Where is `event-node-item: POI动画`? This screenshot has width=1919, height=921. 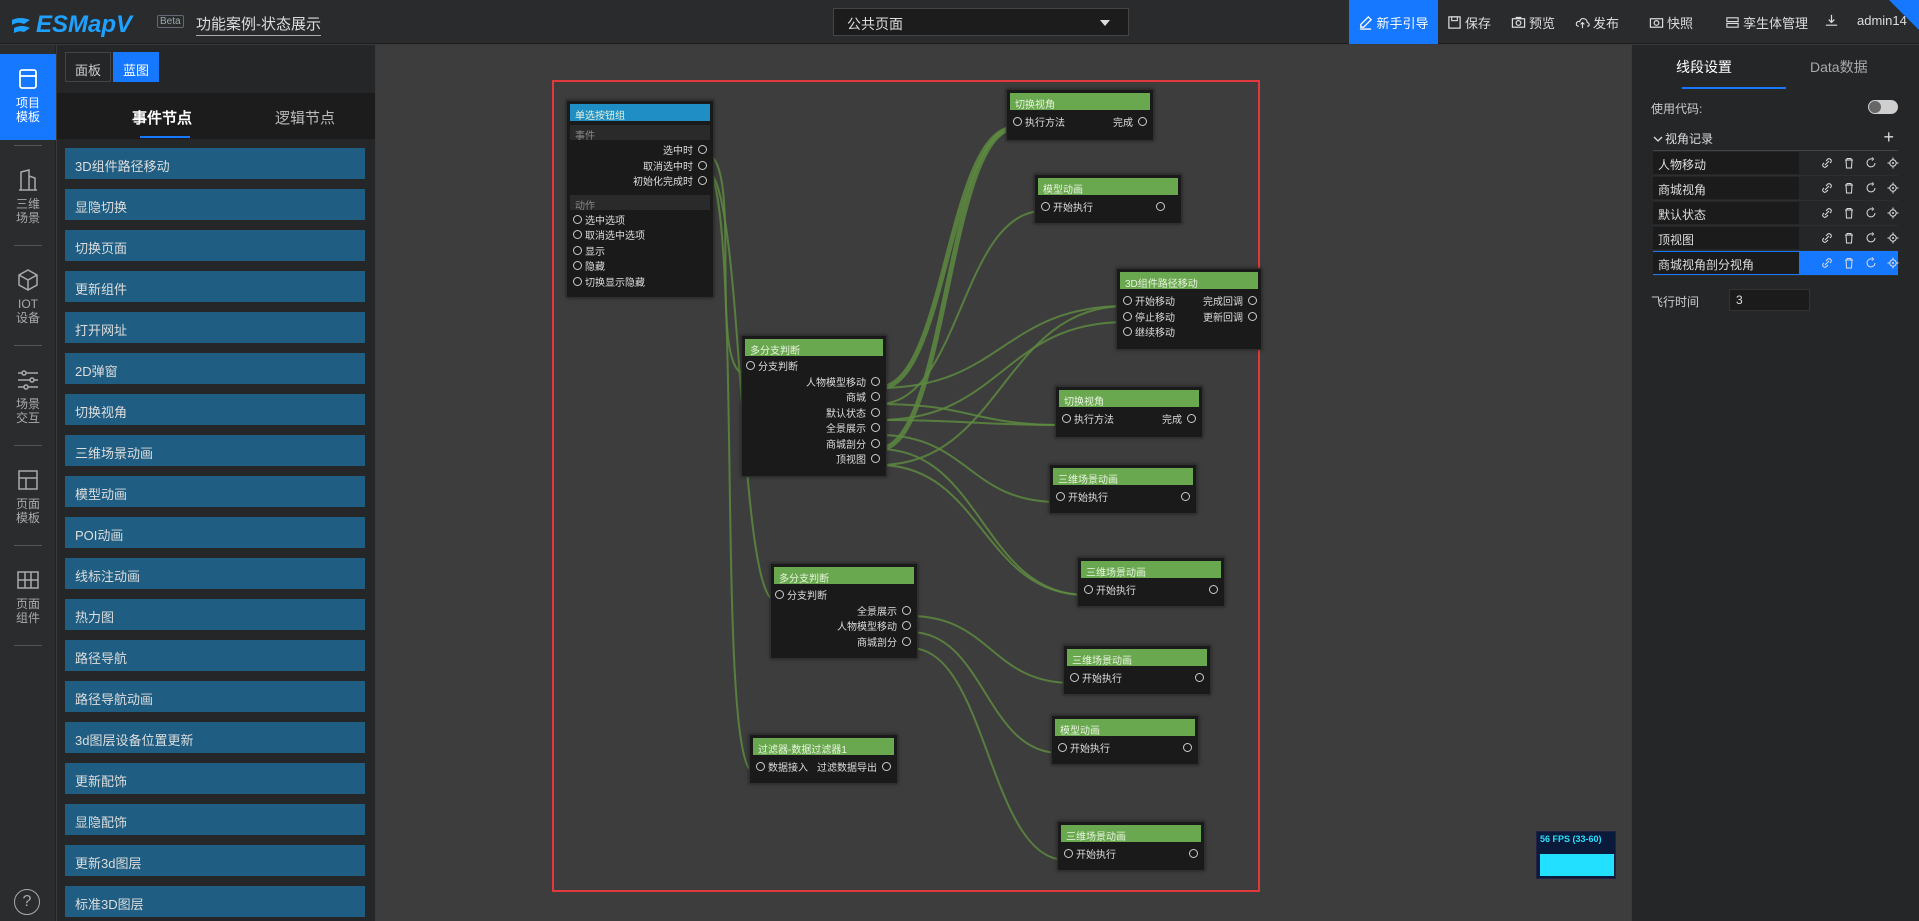 event-node-item: POI动画 is located at coordinates (215, 532).